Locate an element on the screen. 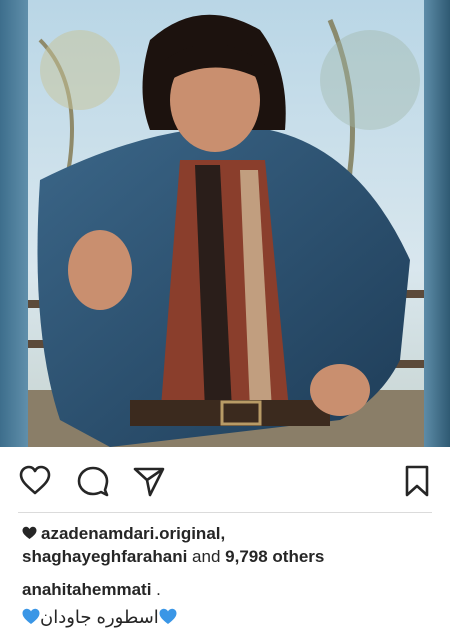 Image resolution: width=450 pixels, height=638 pixels. caption-username: anahitahemmati is located at coordinates (86, 589).